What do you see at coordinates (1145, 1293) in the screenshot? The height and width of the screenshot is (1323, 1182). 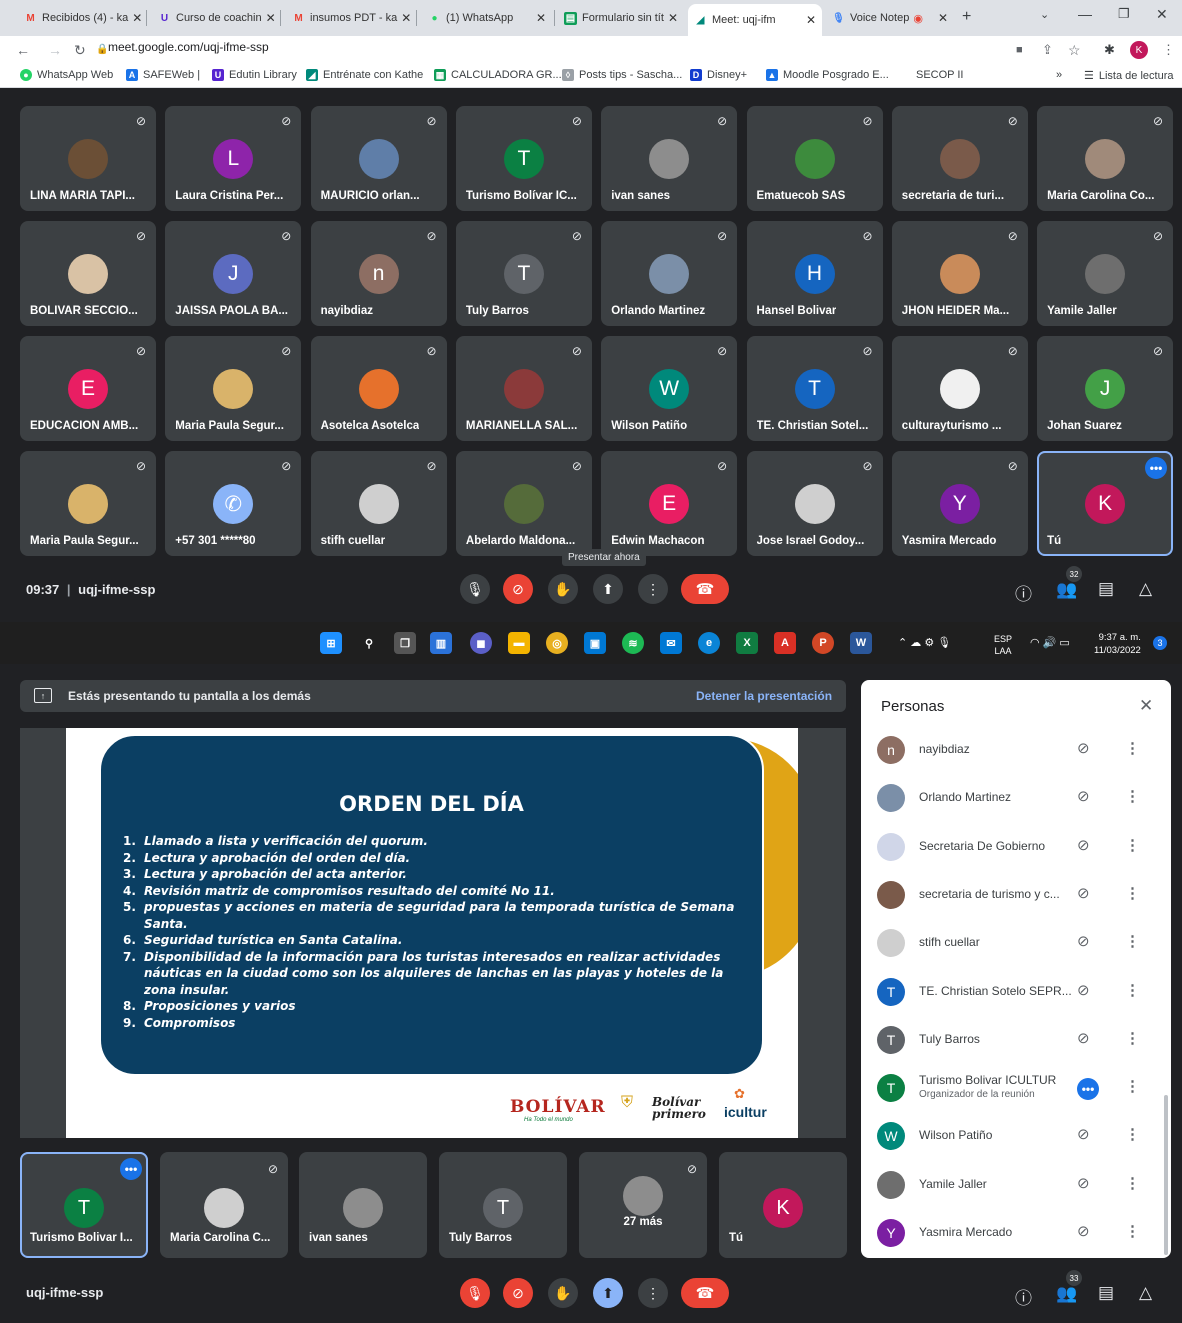 I see `activities-icon: △` at bounding box center [1145, 1293].